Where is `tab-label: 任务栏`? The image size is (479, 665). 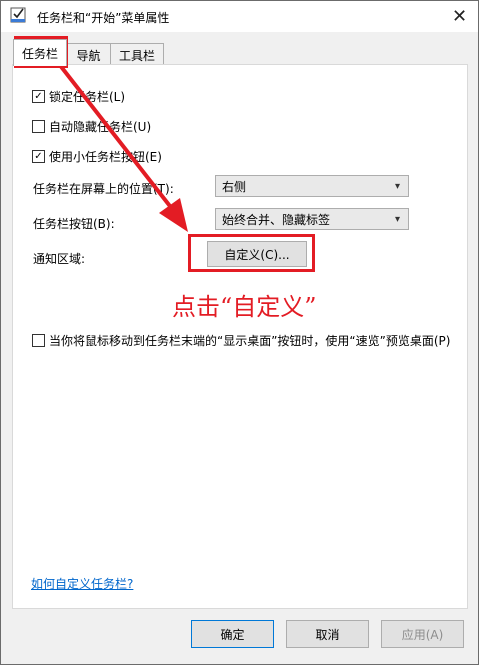 tab-label: 任务栏 is located at coordinates (39, 53).